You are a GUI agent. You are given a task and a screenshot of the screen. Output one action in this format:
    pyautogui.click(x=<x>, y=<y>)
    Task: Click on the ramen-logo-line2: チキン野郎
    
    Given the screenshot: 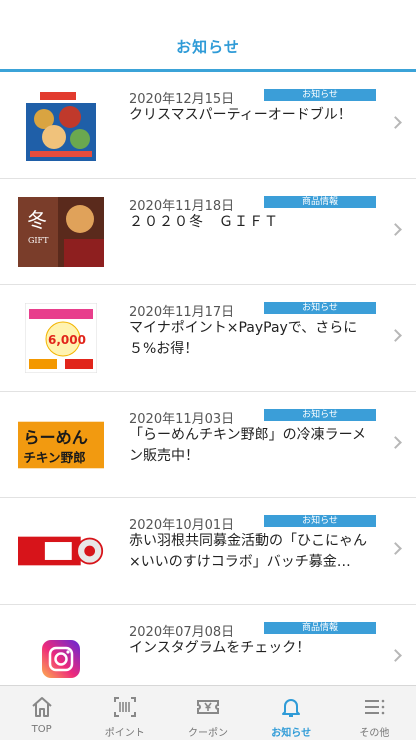 What is the action you would take?
    pyautogui.click(x=54, y=457)
    